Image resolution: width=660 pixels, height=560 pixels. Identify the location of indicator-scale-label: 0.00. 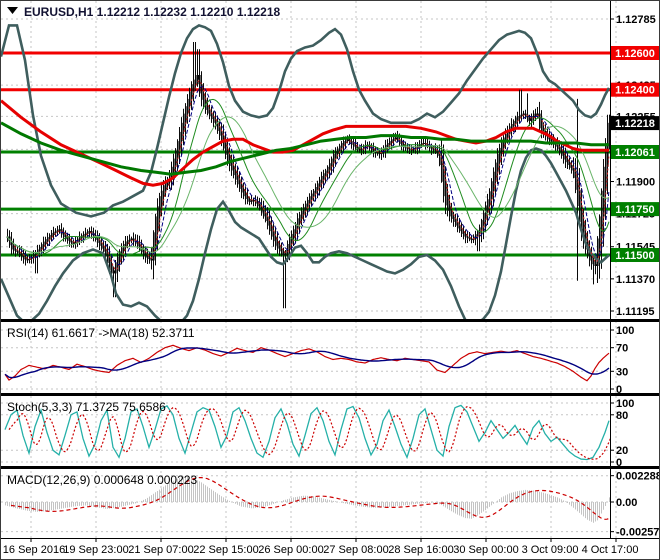
(626, 503).